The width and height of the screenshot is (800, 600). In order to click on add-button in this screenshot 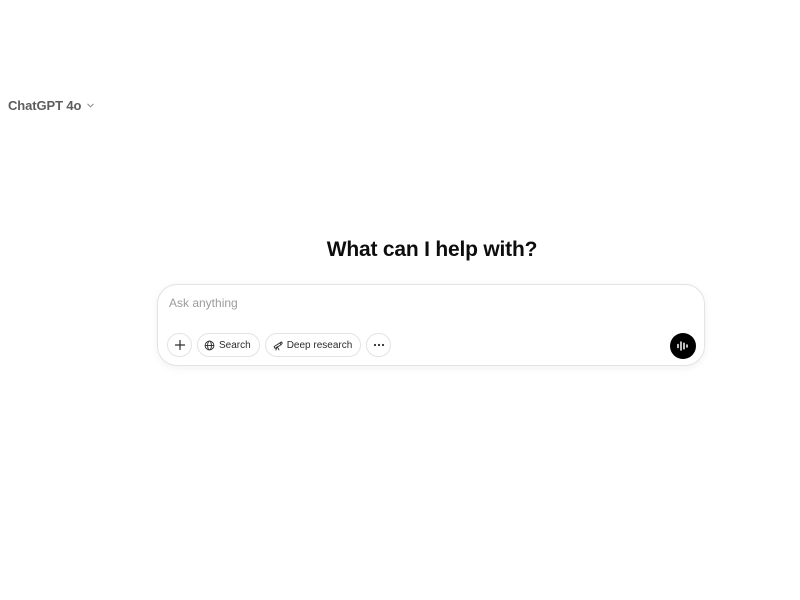, I will do `click(179, 345)`.